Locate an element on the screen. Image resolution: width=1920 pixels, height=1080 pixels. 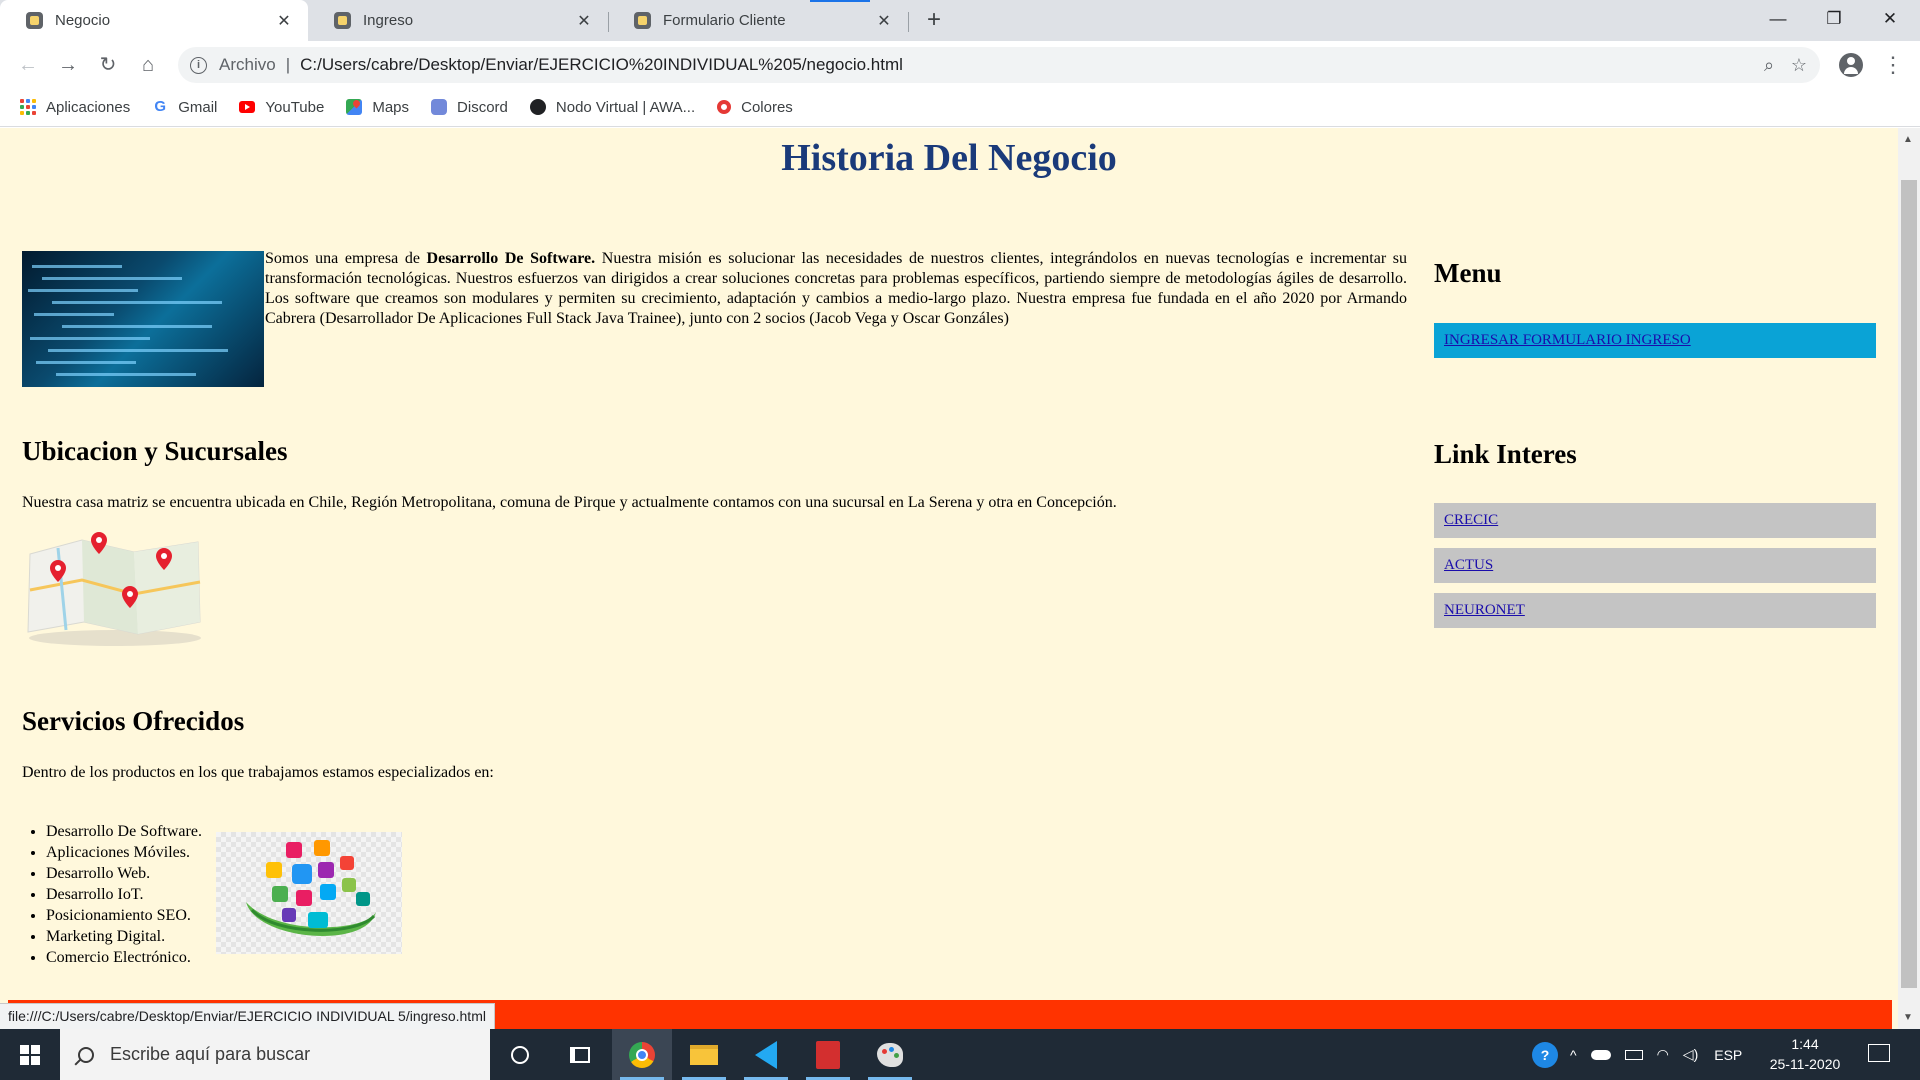
file-explorer-icon is located at coordinates (704, 1054).